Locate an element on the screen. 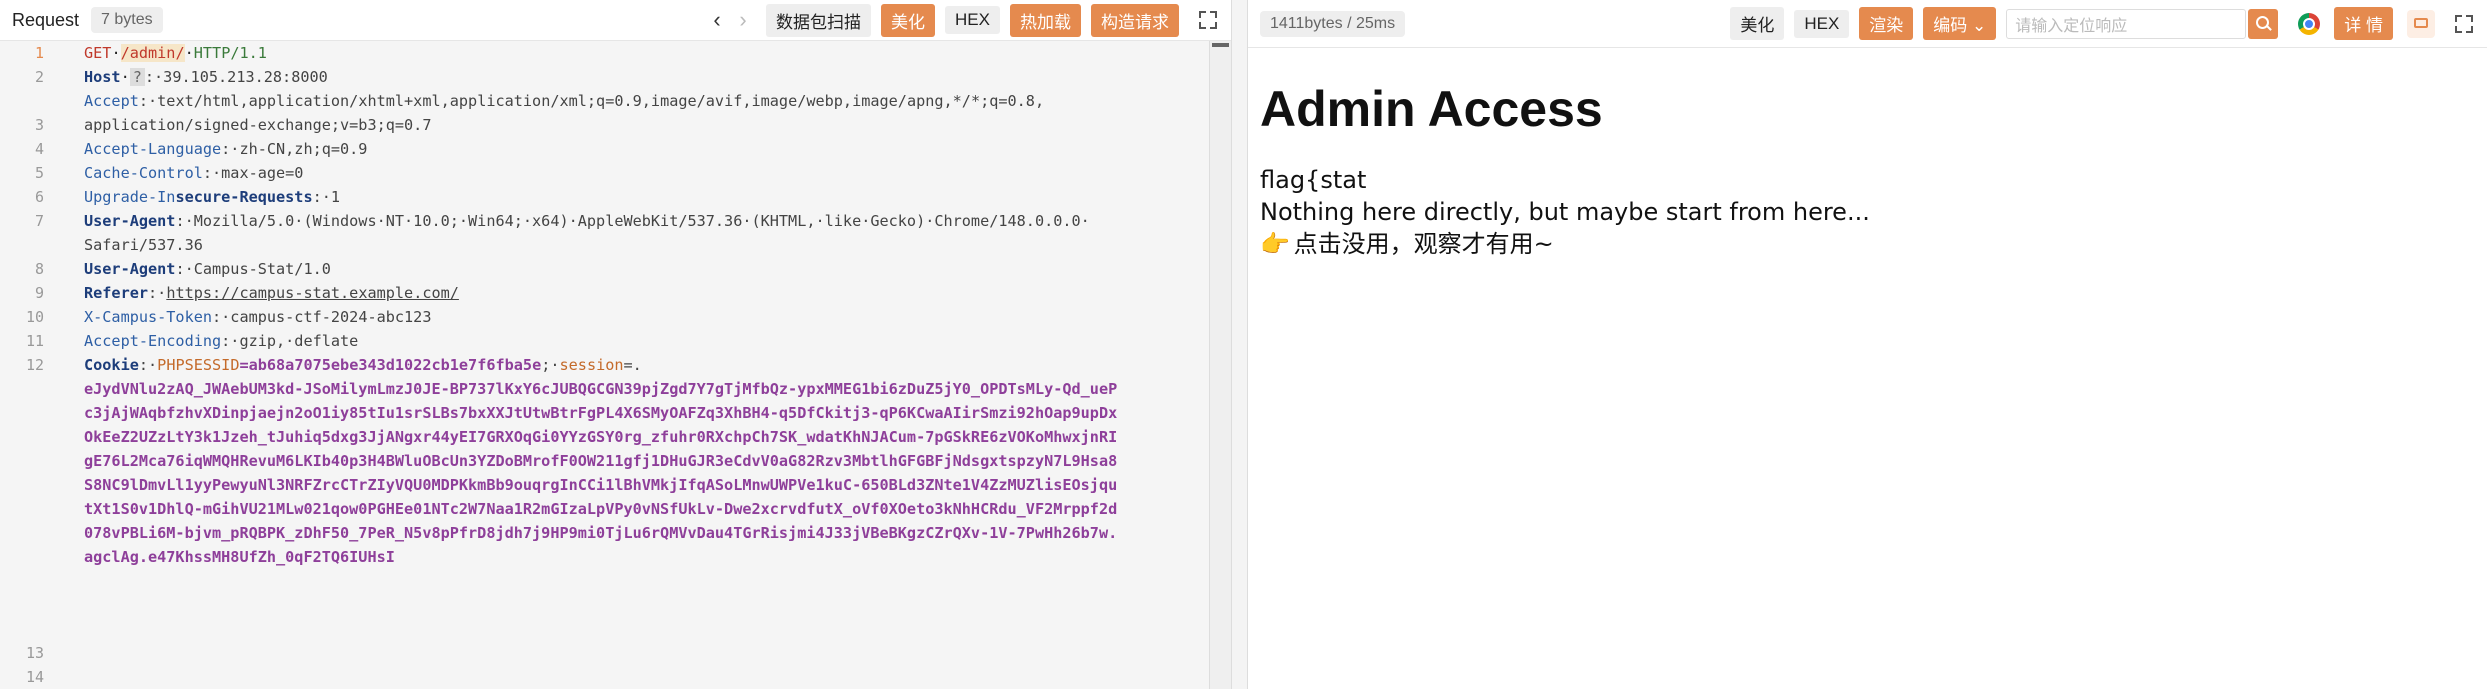 The width and height of the screenshot is (2487, 689). hotload-button: 热加载 is located at coordinates (1045, 20).